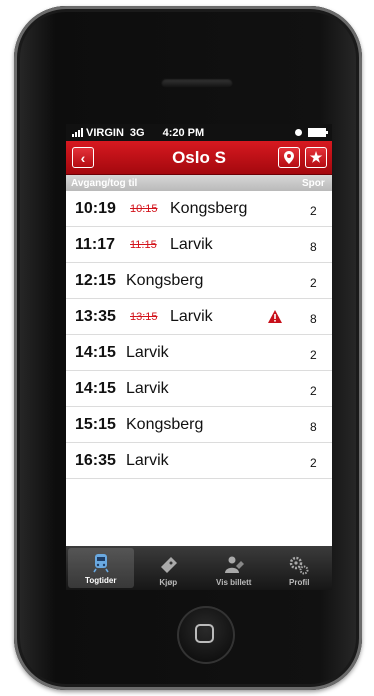 This screenshot has height=696, width=374. I want to click on tab-bar: Togtider Kjøp Vis billett Profil, so click(199, 568).